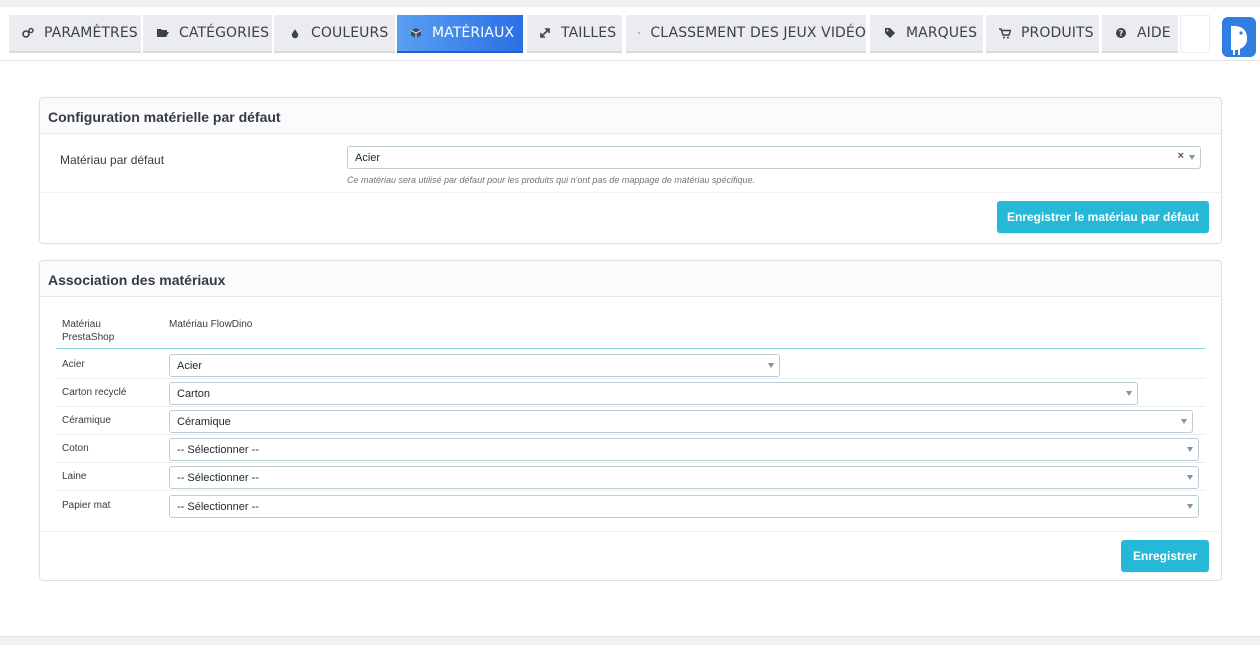  I want to click on question-circle-icon: ?, so click(1121, 33).